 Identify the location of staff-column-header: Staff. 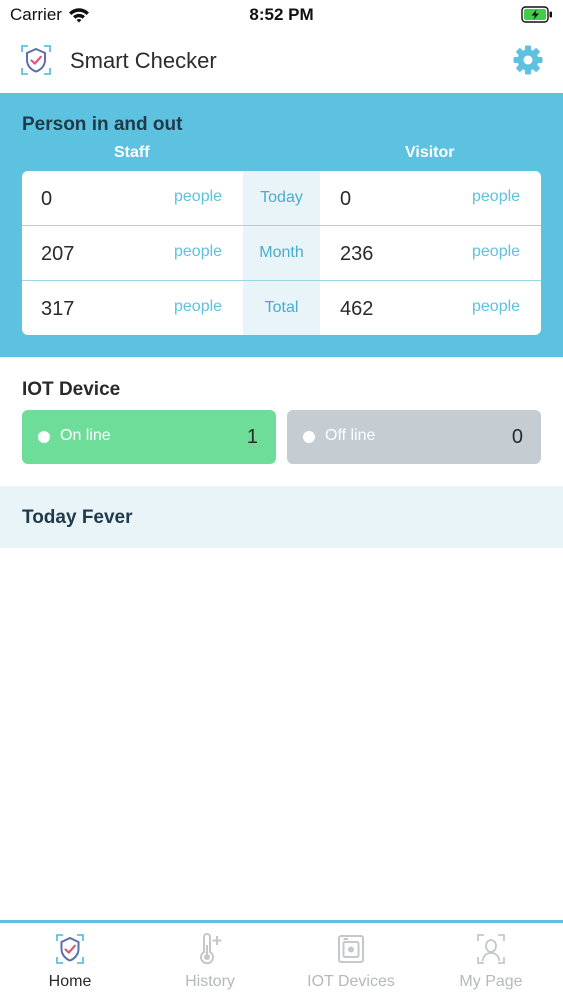
(132, 152).